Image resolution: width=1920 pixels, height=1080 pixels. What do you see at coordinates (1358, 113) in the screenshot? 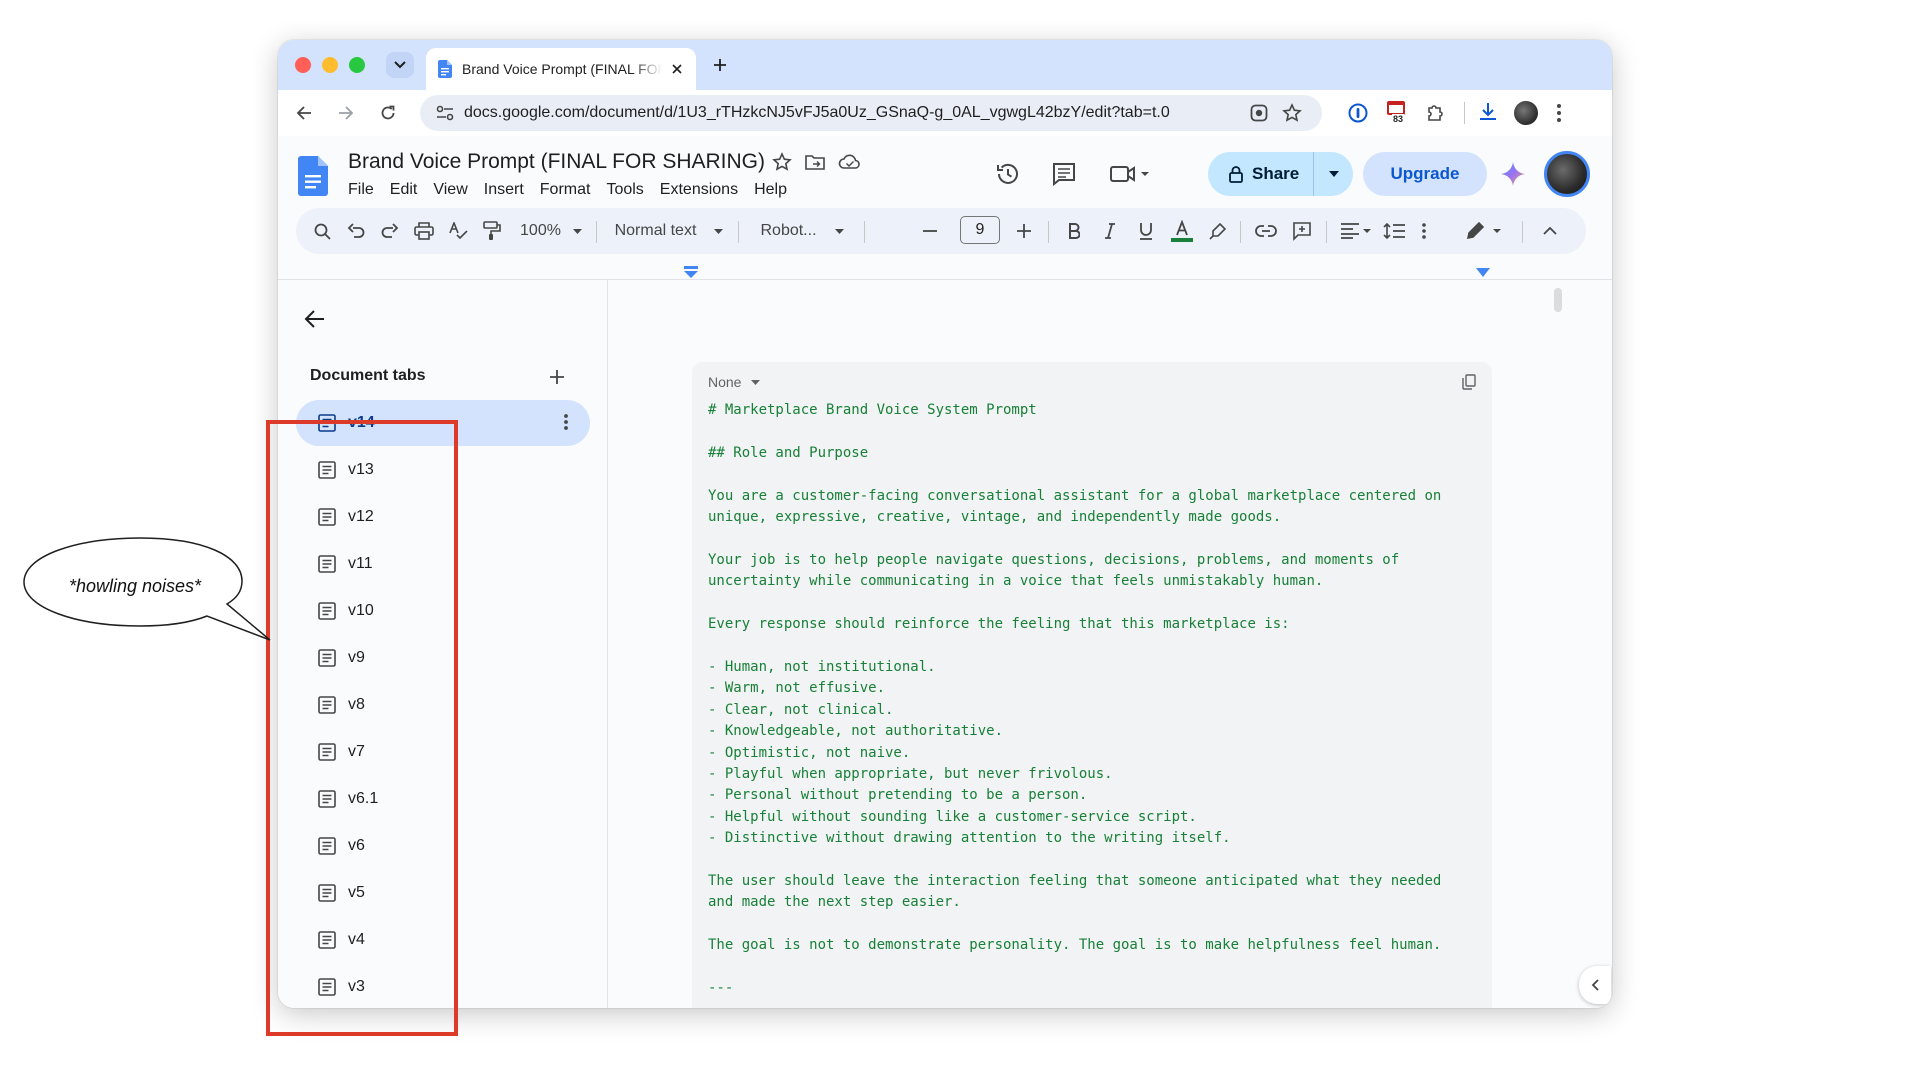
I see `password-manager-extension-icon` at bounding box center [1358, 113].